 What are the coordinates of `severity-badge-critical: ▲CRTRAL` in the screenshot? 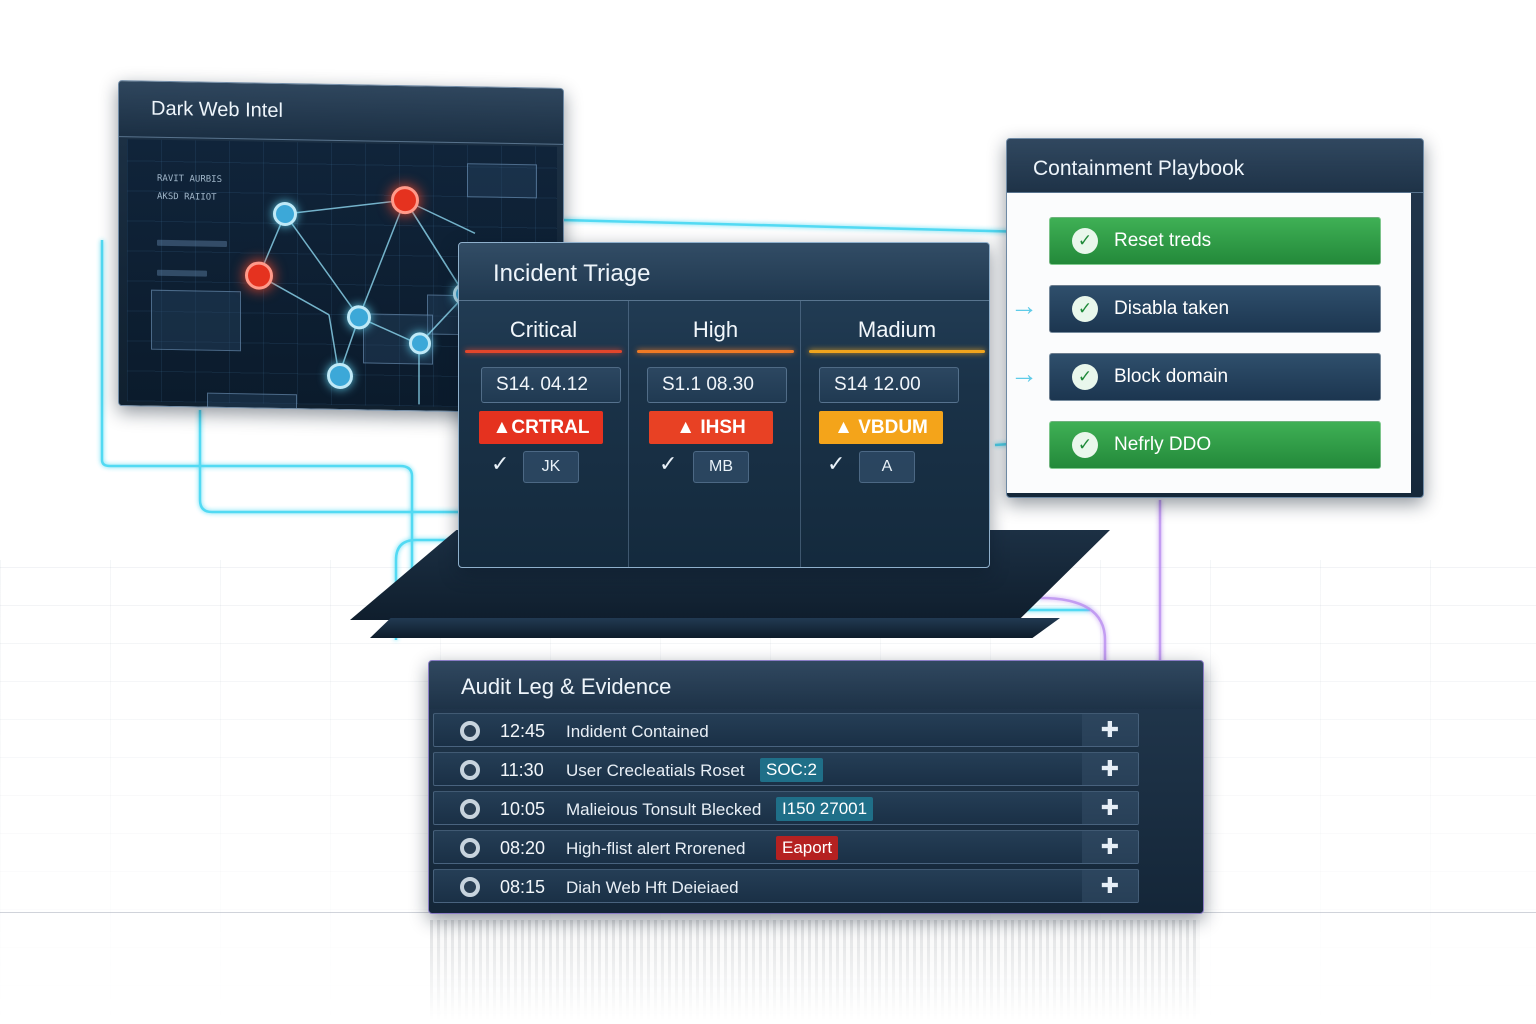 It's located at (541, 427).